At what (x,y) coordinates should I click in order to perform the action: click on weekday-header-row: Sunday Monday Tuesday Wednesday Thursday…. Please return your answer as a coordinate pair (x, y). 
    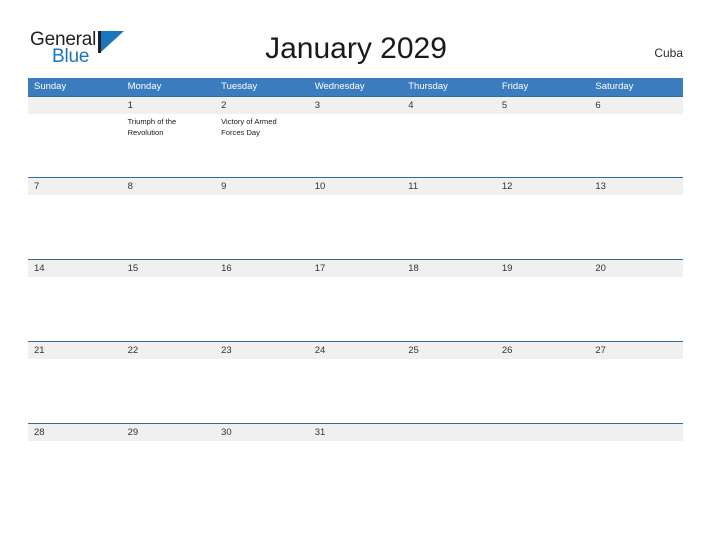
    Looking at the image, I should click on (355, 87).